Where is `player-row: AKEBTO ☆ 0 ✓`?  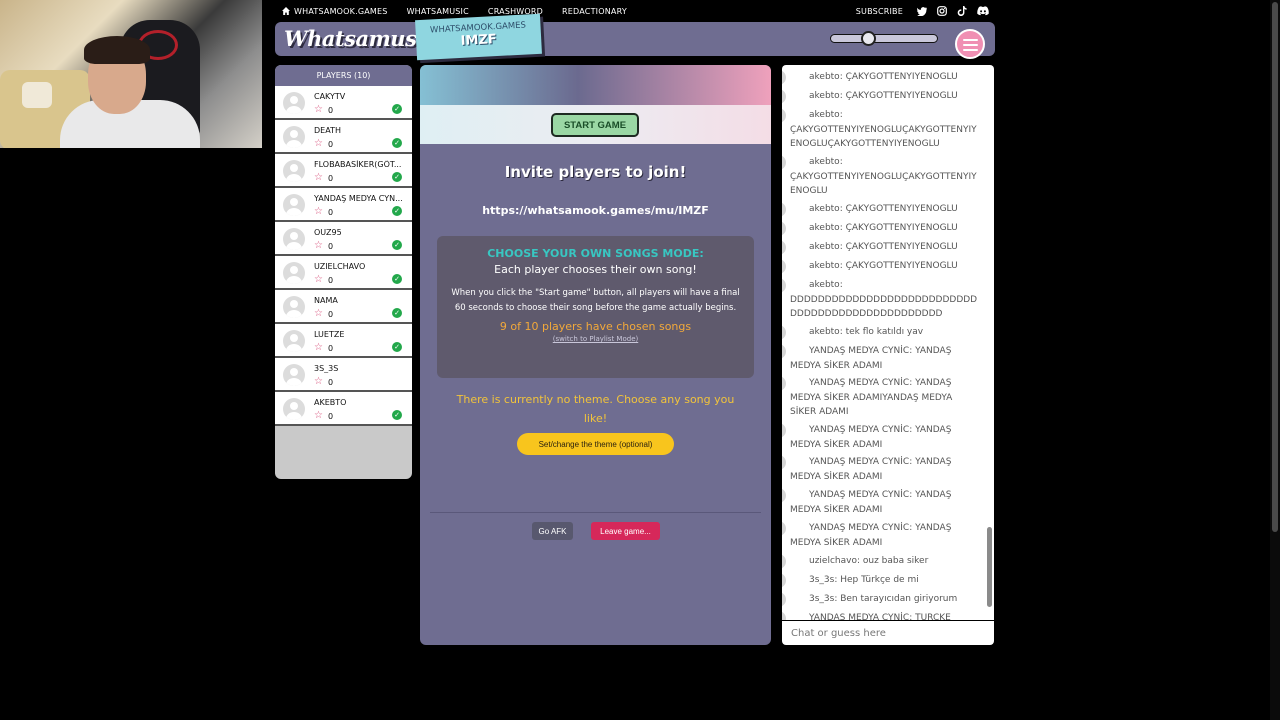 player-row: AKEBTO ☆ 0 ✓ is located at coordinates (343, 409).